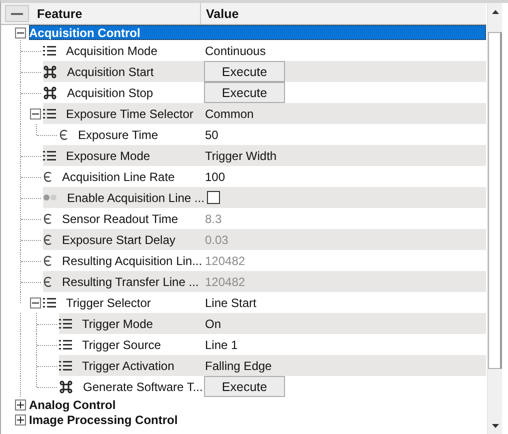 The width and height of the screenshot is (508, 434). Describe the element at coordinates (130, 113) in the screenshot. I see `feature-name: Exposure Time Selector` at that location.